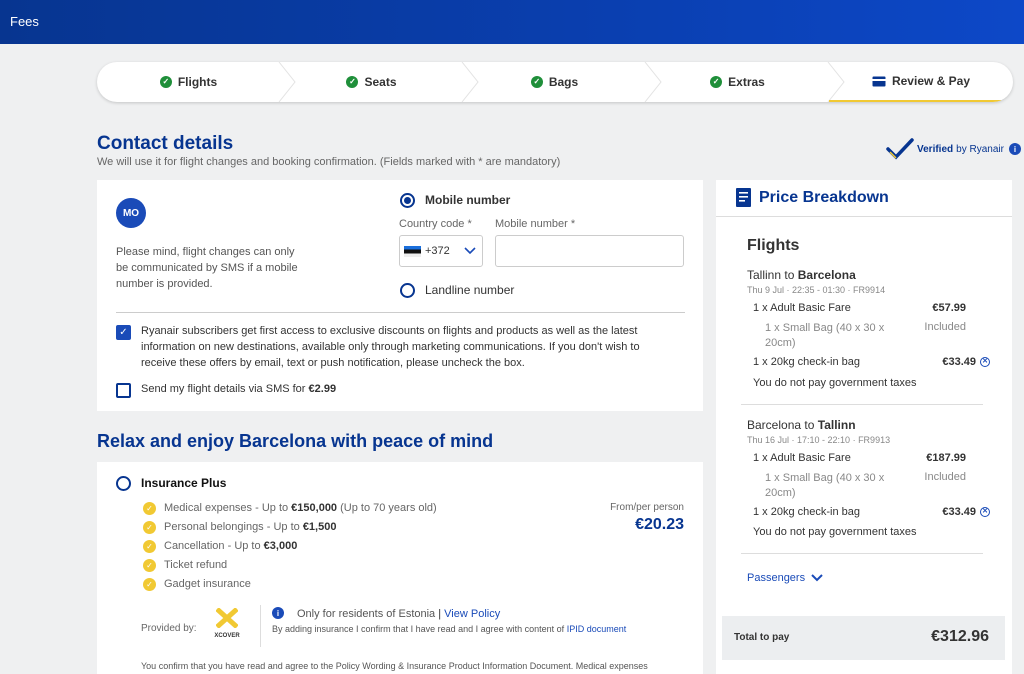  What do you see at coordinates (824, 197) in the screenshot?
I see `price-breakdown-title: Price Breakdown` at bounding box center [824, 197].